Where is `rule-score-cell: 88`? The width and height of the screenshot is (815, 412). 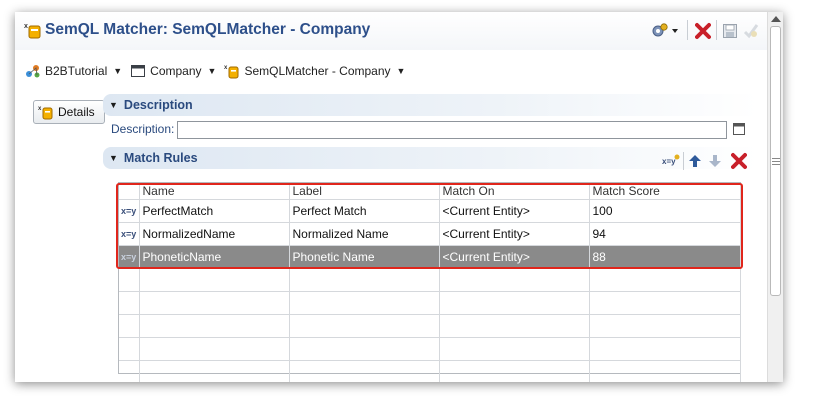
rule-score-cell: 88 is located at coordinates (665, 257).